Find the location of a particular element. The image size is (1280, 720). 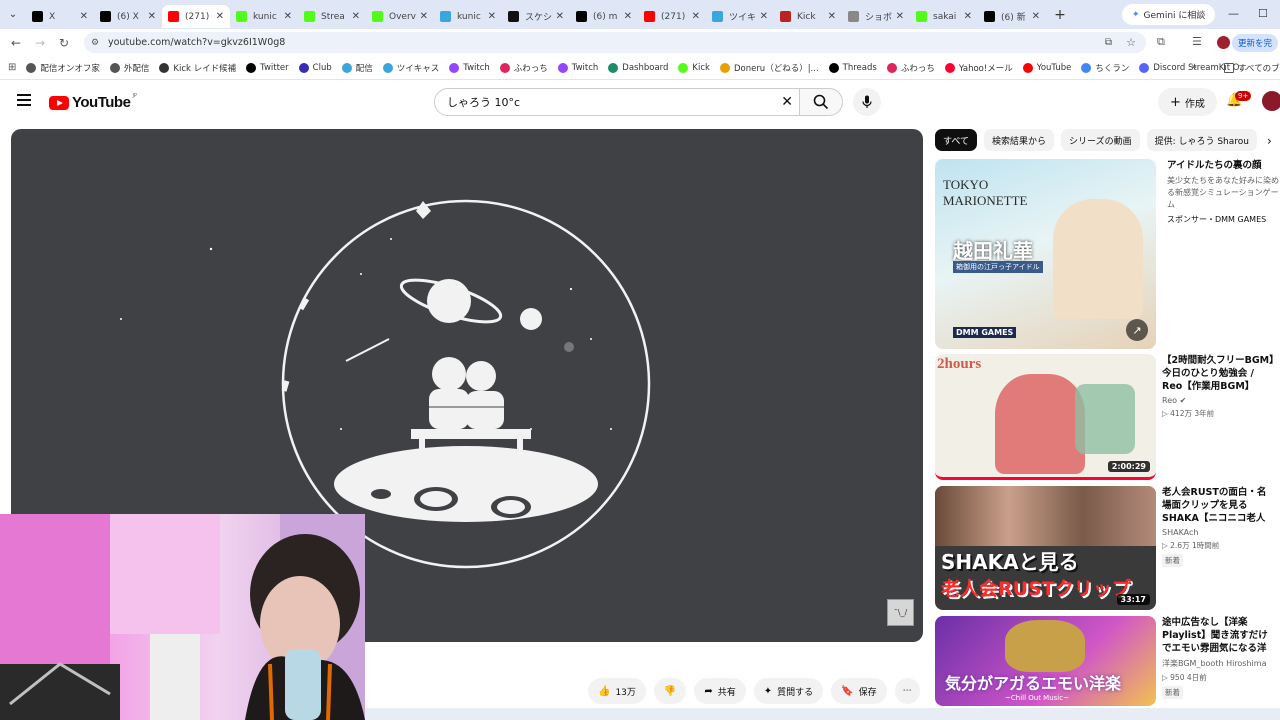

browser-tab: (6) m ✕ is located at coordinates (604, 16).